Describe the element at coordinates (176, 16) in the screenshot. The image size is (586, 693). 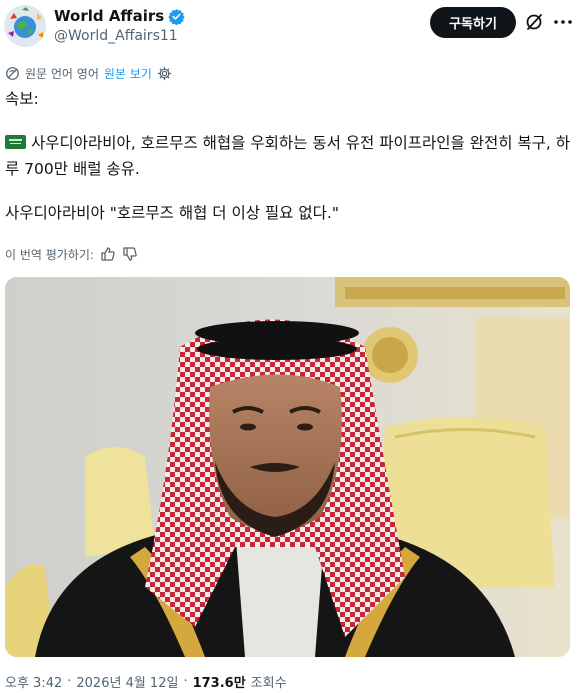
I see `verified-badge-icon` at that location.